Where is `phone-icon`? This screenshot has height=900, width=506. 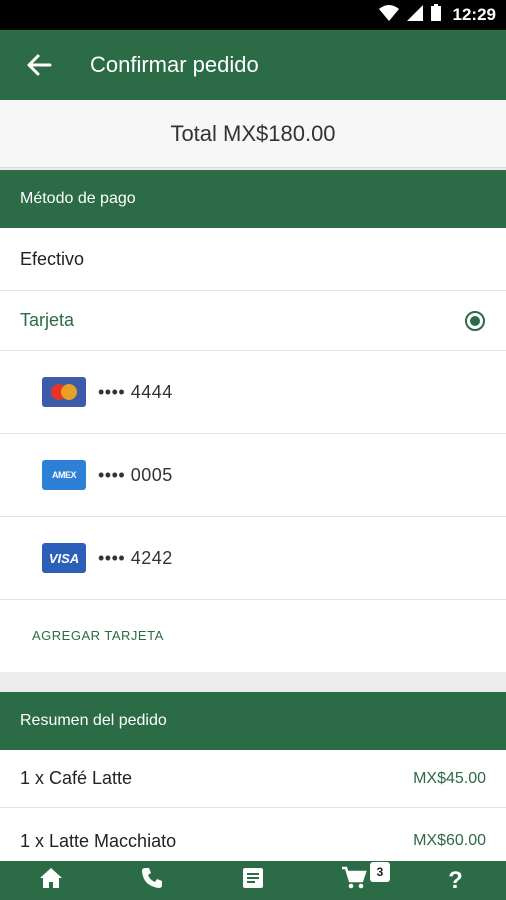 phone-icon is located at coordinates (152, 880).